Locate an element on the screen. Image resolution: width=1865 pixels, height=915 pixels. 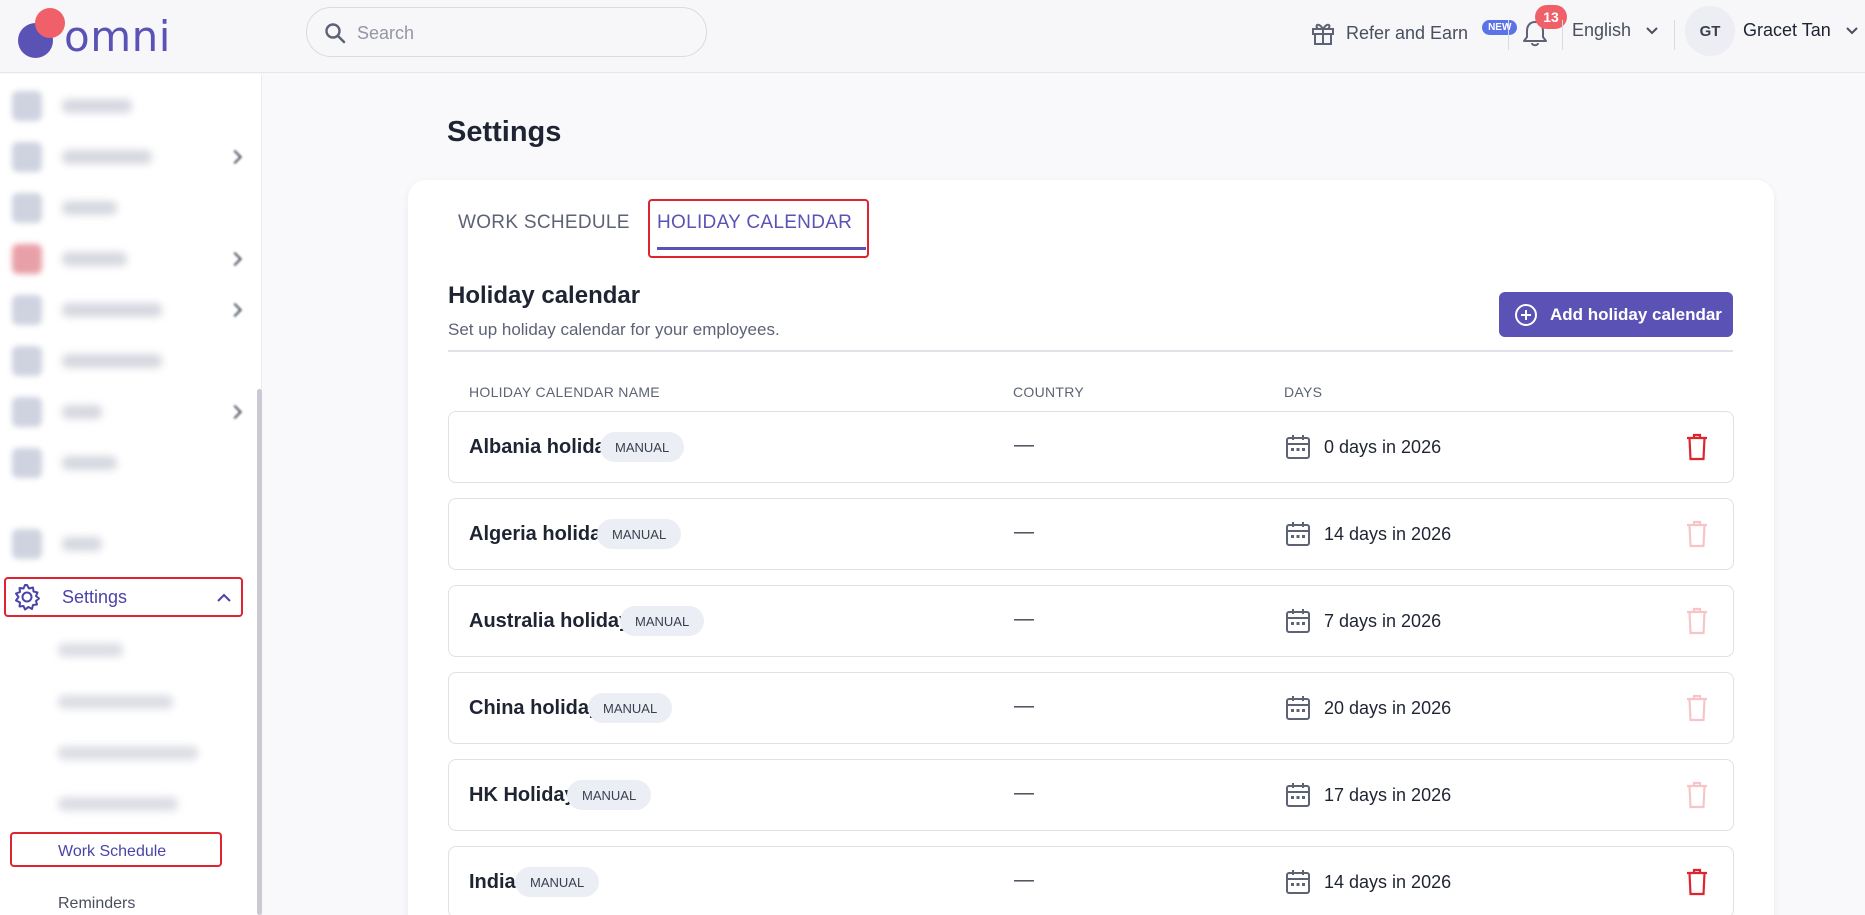
section-divider is located at coordinates (1090, 351).